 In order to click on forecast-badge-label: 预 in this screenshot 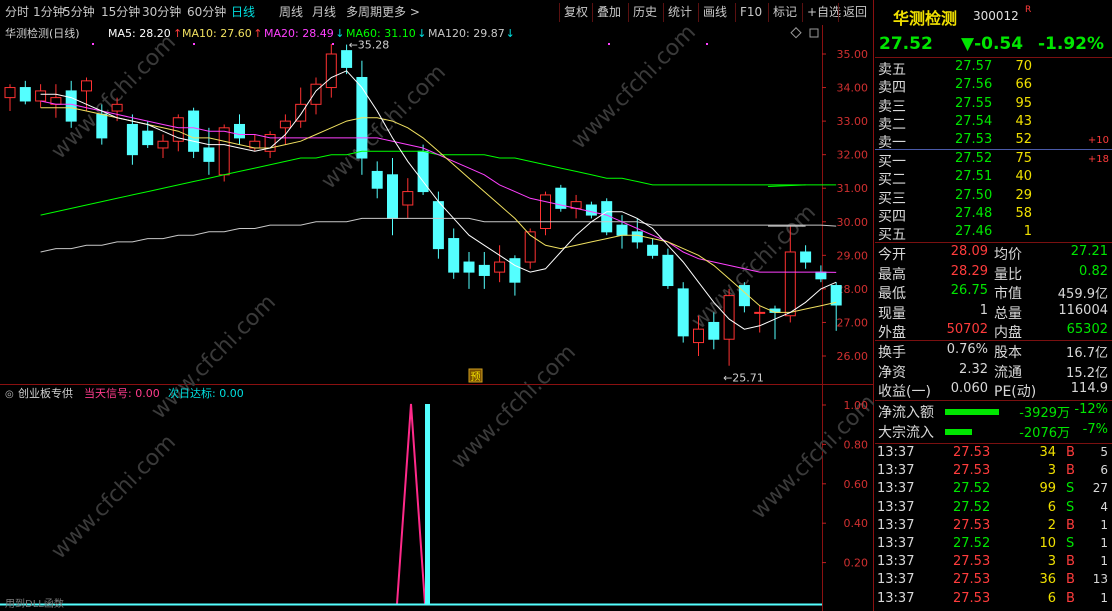, I will do `click(476, 377)`.